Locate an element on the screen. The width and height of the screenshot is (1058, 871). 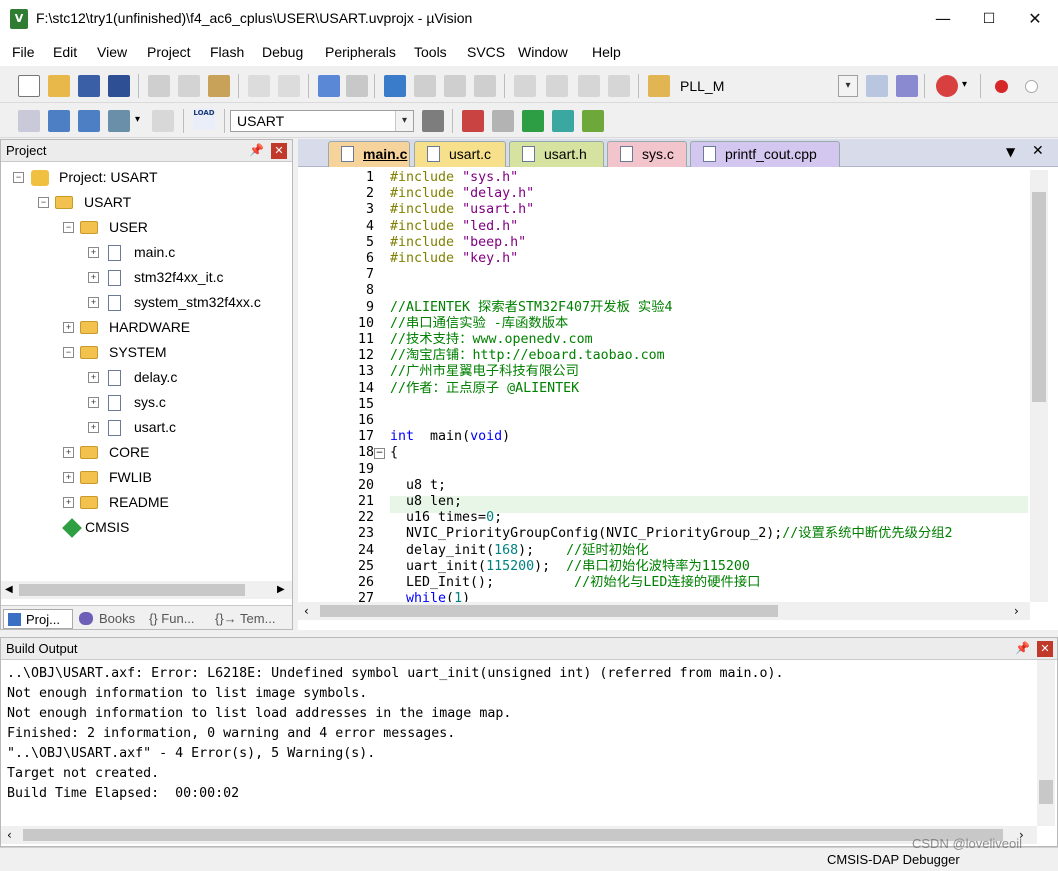
target-select: USART ▾ is located at coordinates (322, 121).